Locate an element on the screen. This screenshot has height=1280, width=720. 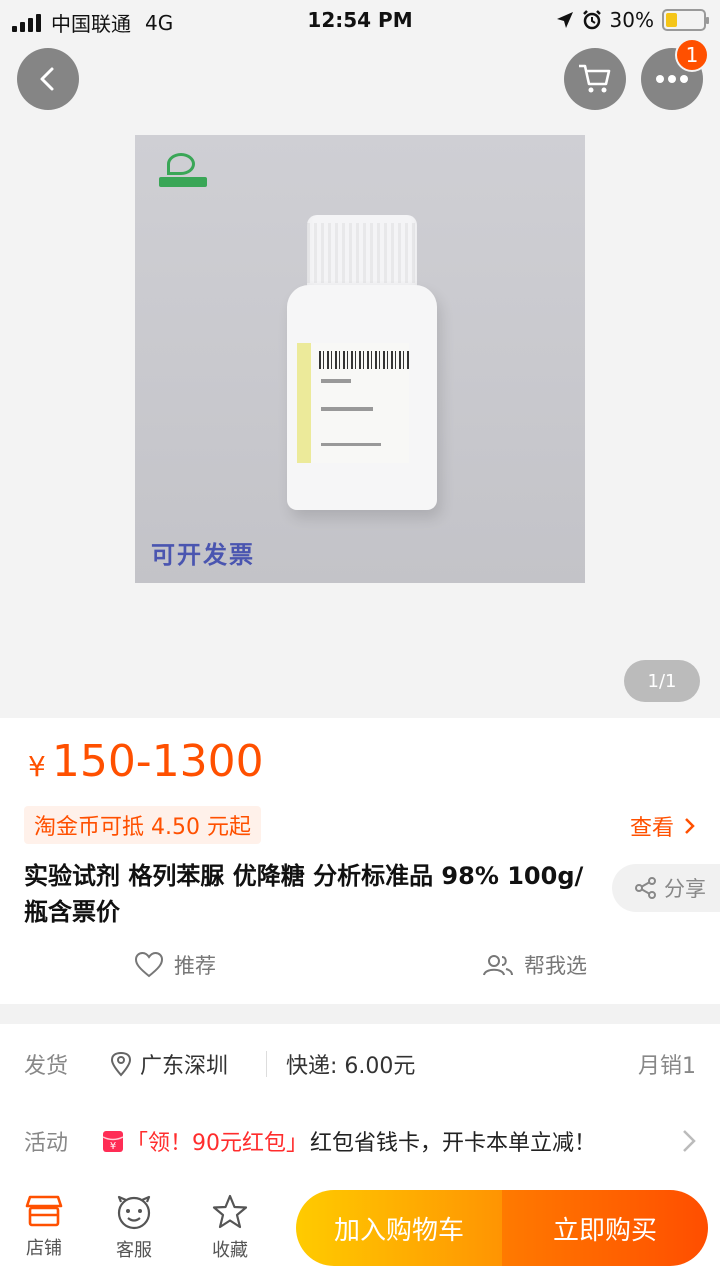
shop-label: 店铺 is located at coordinates (44, 1248).